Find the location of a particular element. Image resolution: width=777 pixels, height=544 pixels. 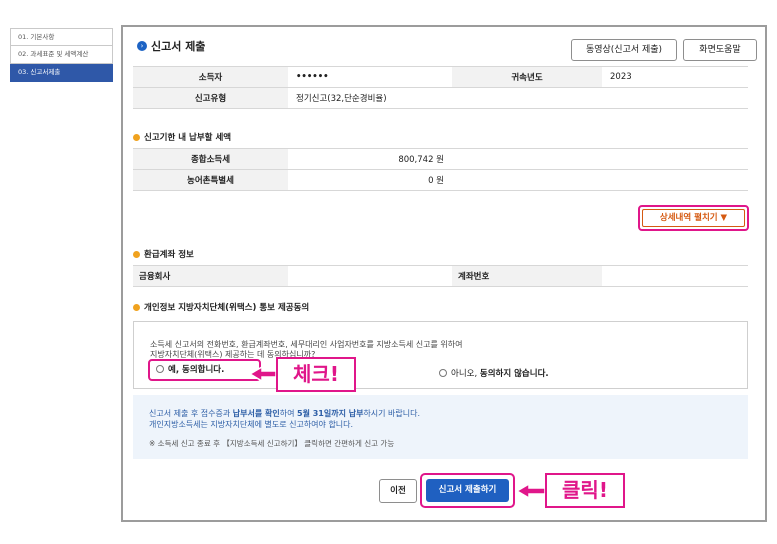

click-callout: 클릭! is located at coordinates (585, 490).